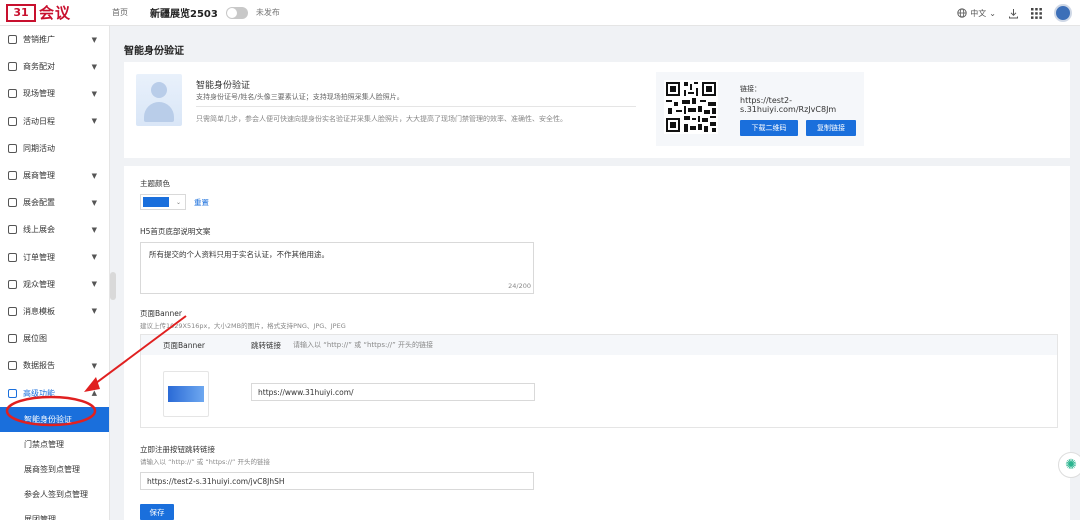  I want to click on globe-icon, so click(962, 13).